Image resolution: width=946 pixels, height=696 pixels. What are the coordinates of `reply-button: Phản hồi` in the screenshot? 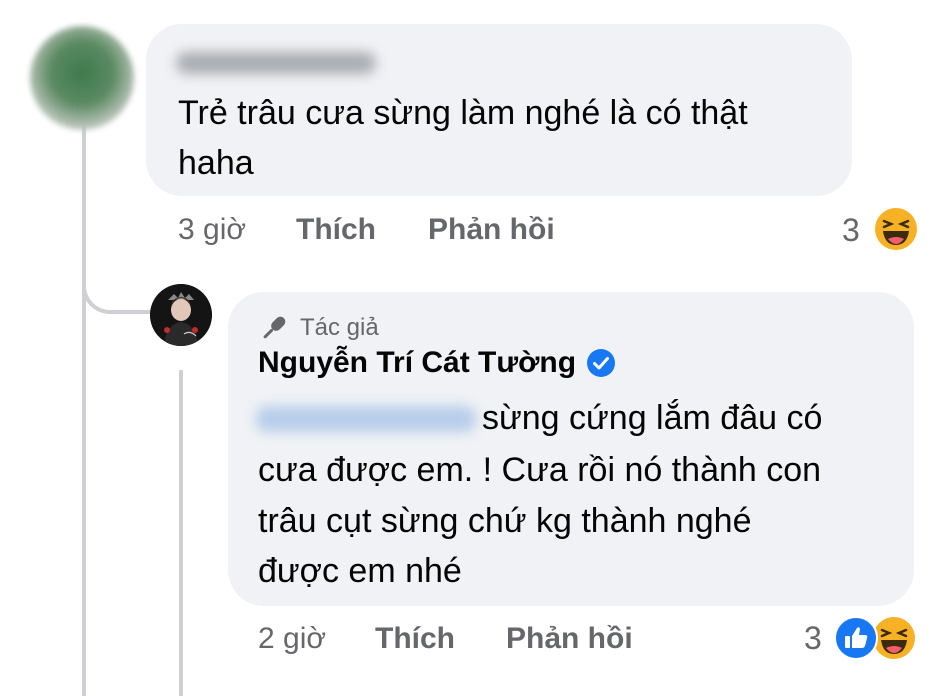 It's located at (491, 230).